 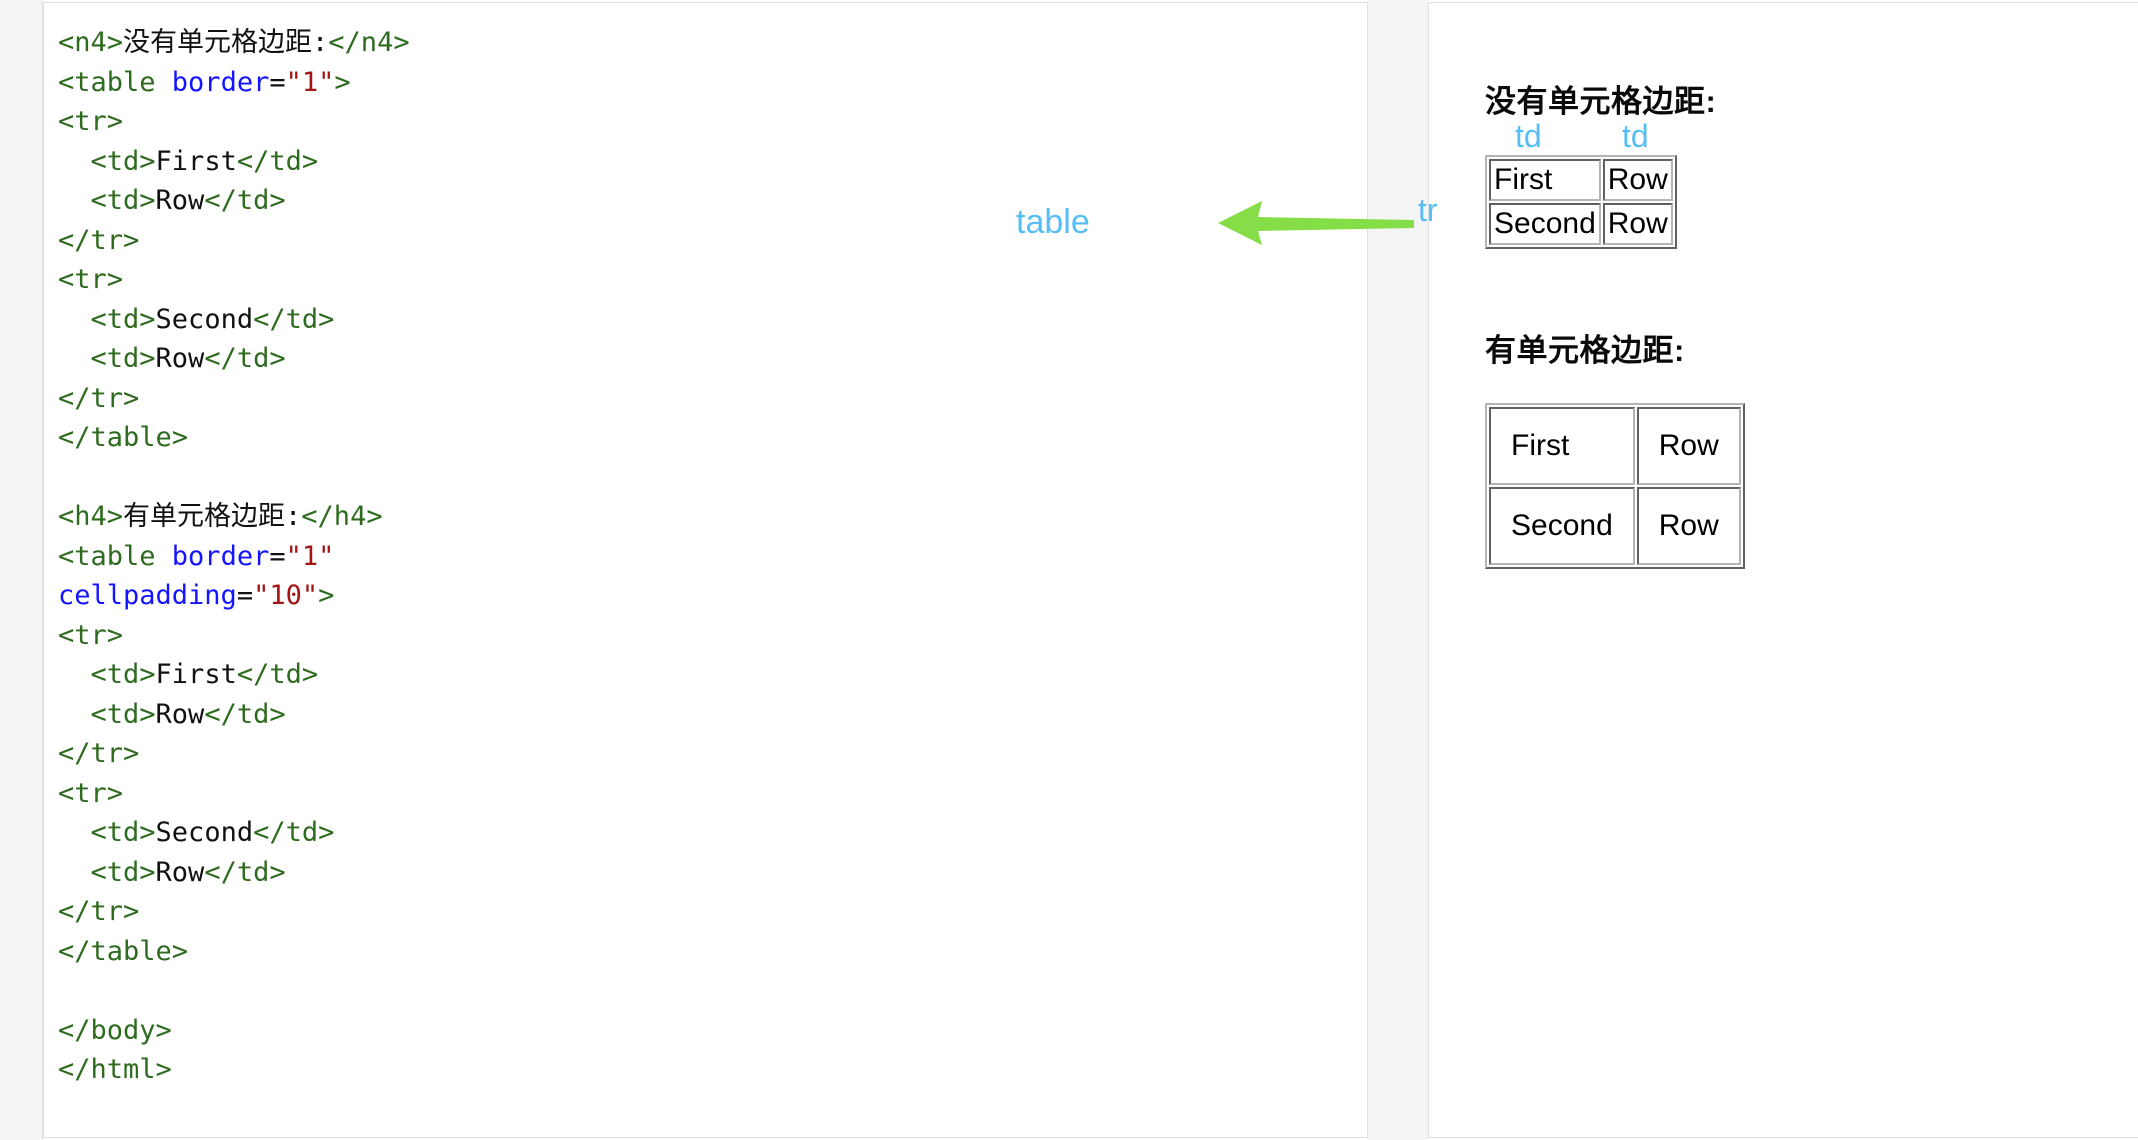 I want to click on page-gutter-between-panes, so click(x=1398, y=570).